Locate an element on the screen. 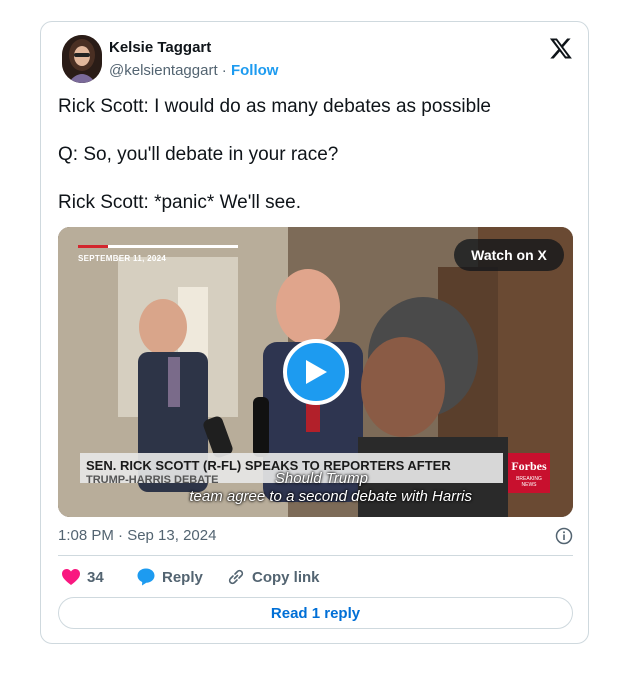 The width and height of the screenshot is (628, 675). video-date-stamp: SEPTEMBER 11, 2024 is located at coordinates (122, 258).